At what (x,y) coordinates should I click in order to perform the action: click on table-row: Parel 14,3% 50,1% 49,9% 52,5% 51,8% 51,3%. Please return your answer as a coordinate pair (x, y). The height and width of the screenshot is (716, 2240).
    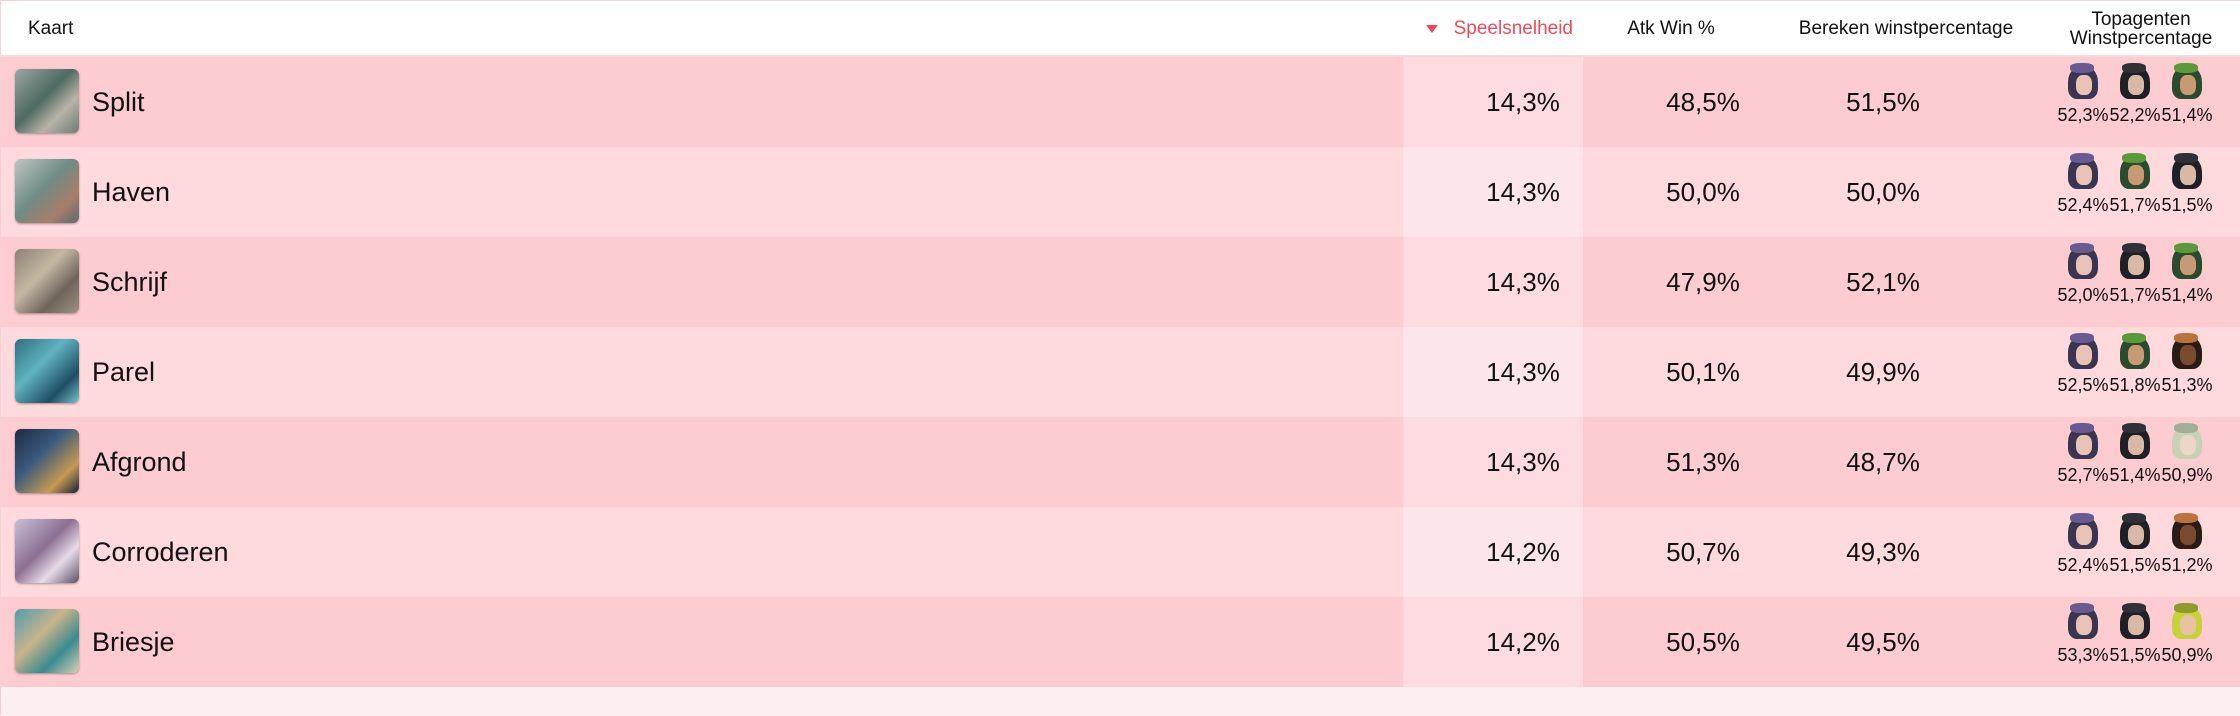
    Looking at the image, I should click on (1120, 372).